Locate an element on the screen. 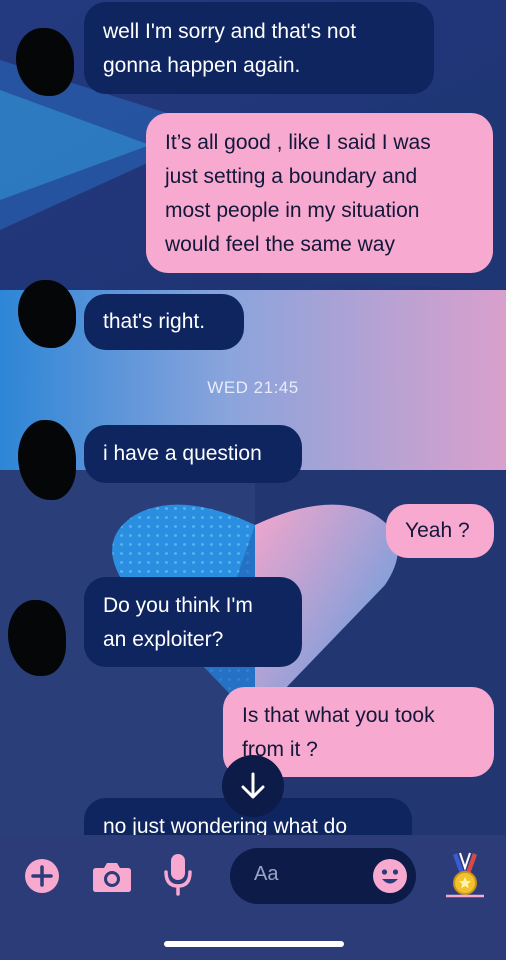 The width and height of the screenshot is (506, 960). message-line: that's right. is located at coordinates (154, 321).